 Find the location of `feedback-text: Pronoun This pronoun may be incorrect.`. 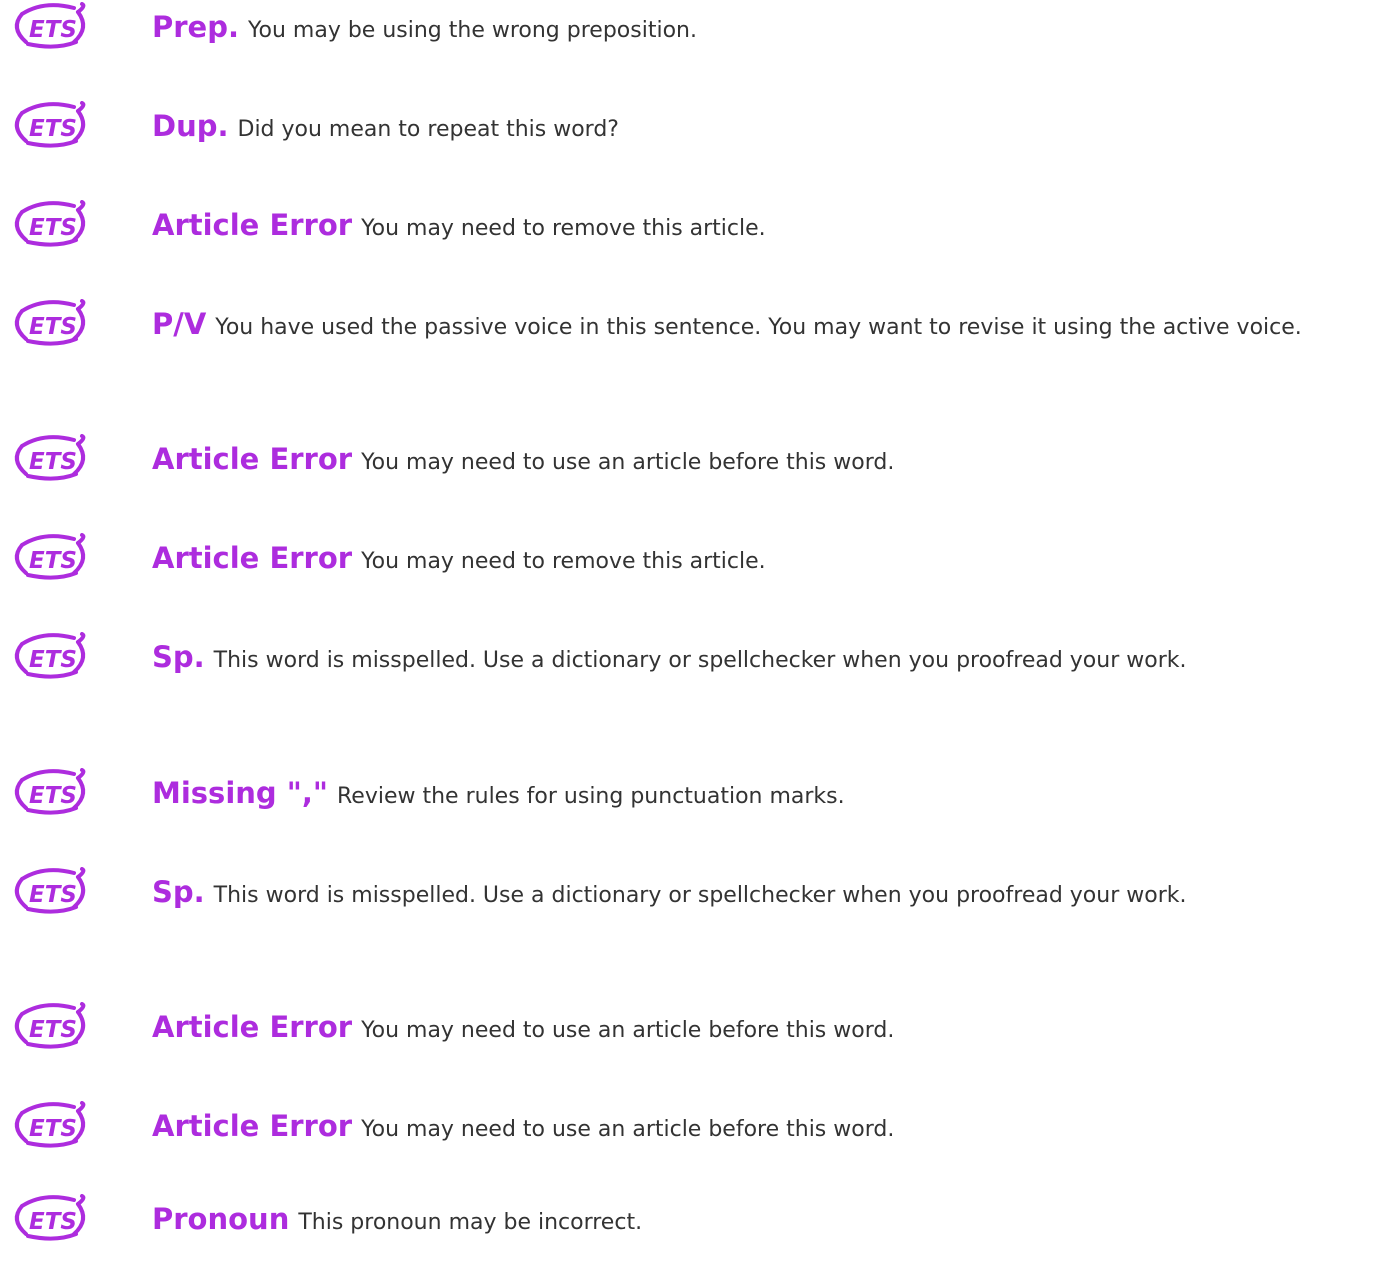

feedback-text: Pronoun This pronoun may be incorrect. is located at coordinates (759, 1221).